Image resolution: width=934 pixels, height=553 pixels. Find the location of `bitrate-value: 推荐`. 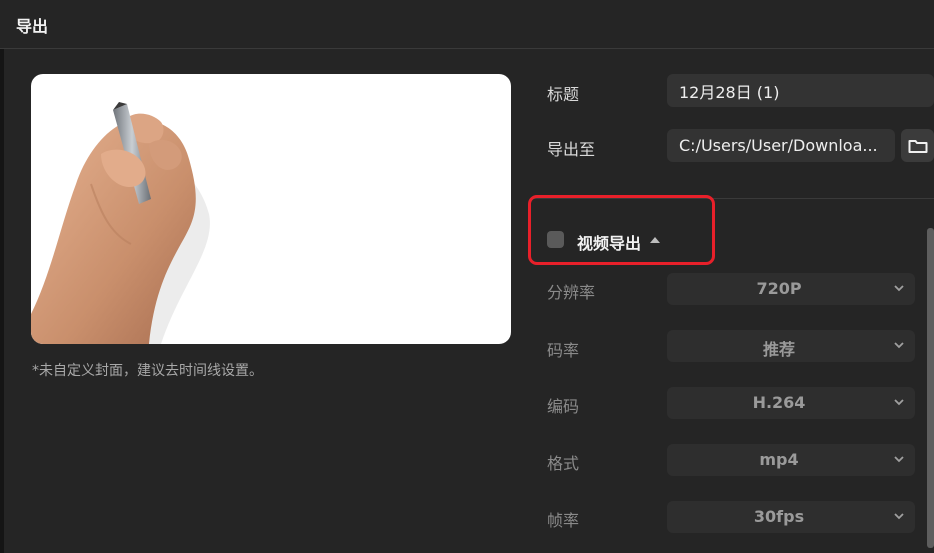

bitrate-value: 推荐 is located at coordinates (778, 349).